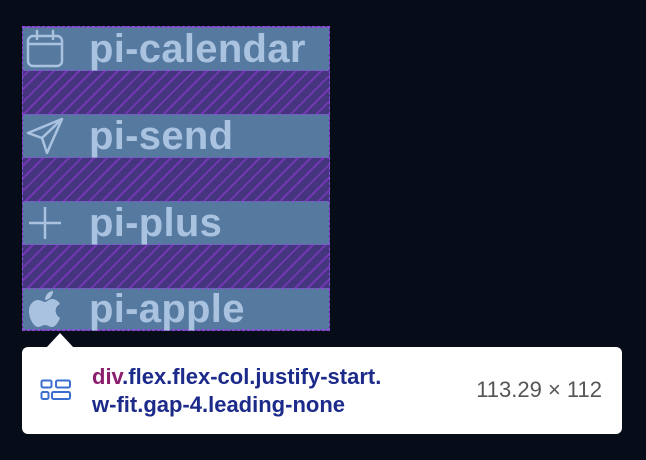 The image size is (646, 460). Describe the element at coordinates (252, 376) in the screenshot. I see `selector-line-1: .flex.flex-col.justify-start.` at that location.